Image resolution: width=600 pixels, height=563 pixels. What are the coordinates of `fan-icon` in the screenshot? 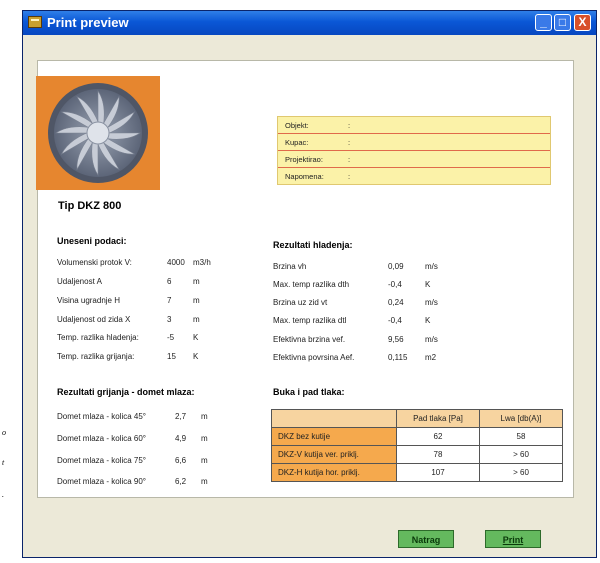 It's located at (98, 133).